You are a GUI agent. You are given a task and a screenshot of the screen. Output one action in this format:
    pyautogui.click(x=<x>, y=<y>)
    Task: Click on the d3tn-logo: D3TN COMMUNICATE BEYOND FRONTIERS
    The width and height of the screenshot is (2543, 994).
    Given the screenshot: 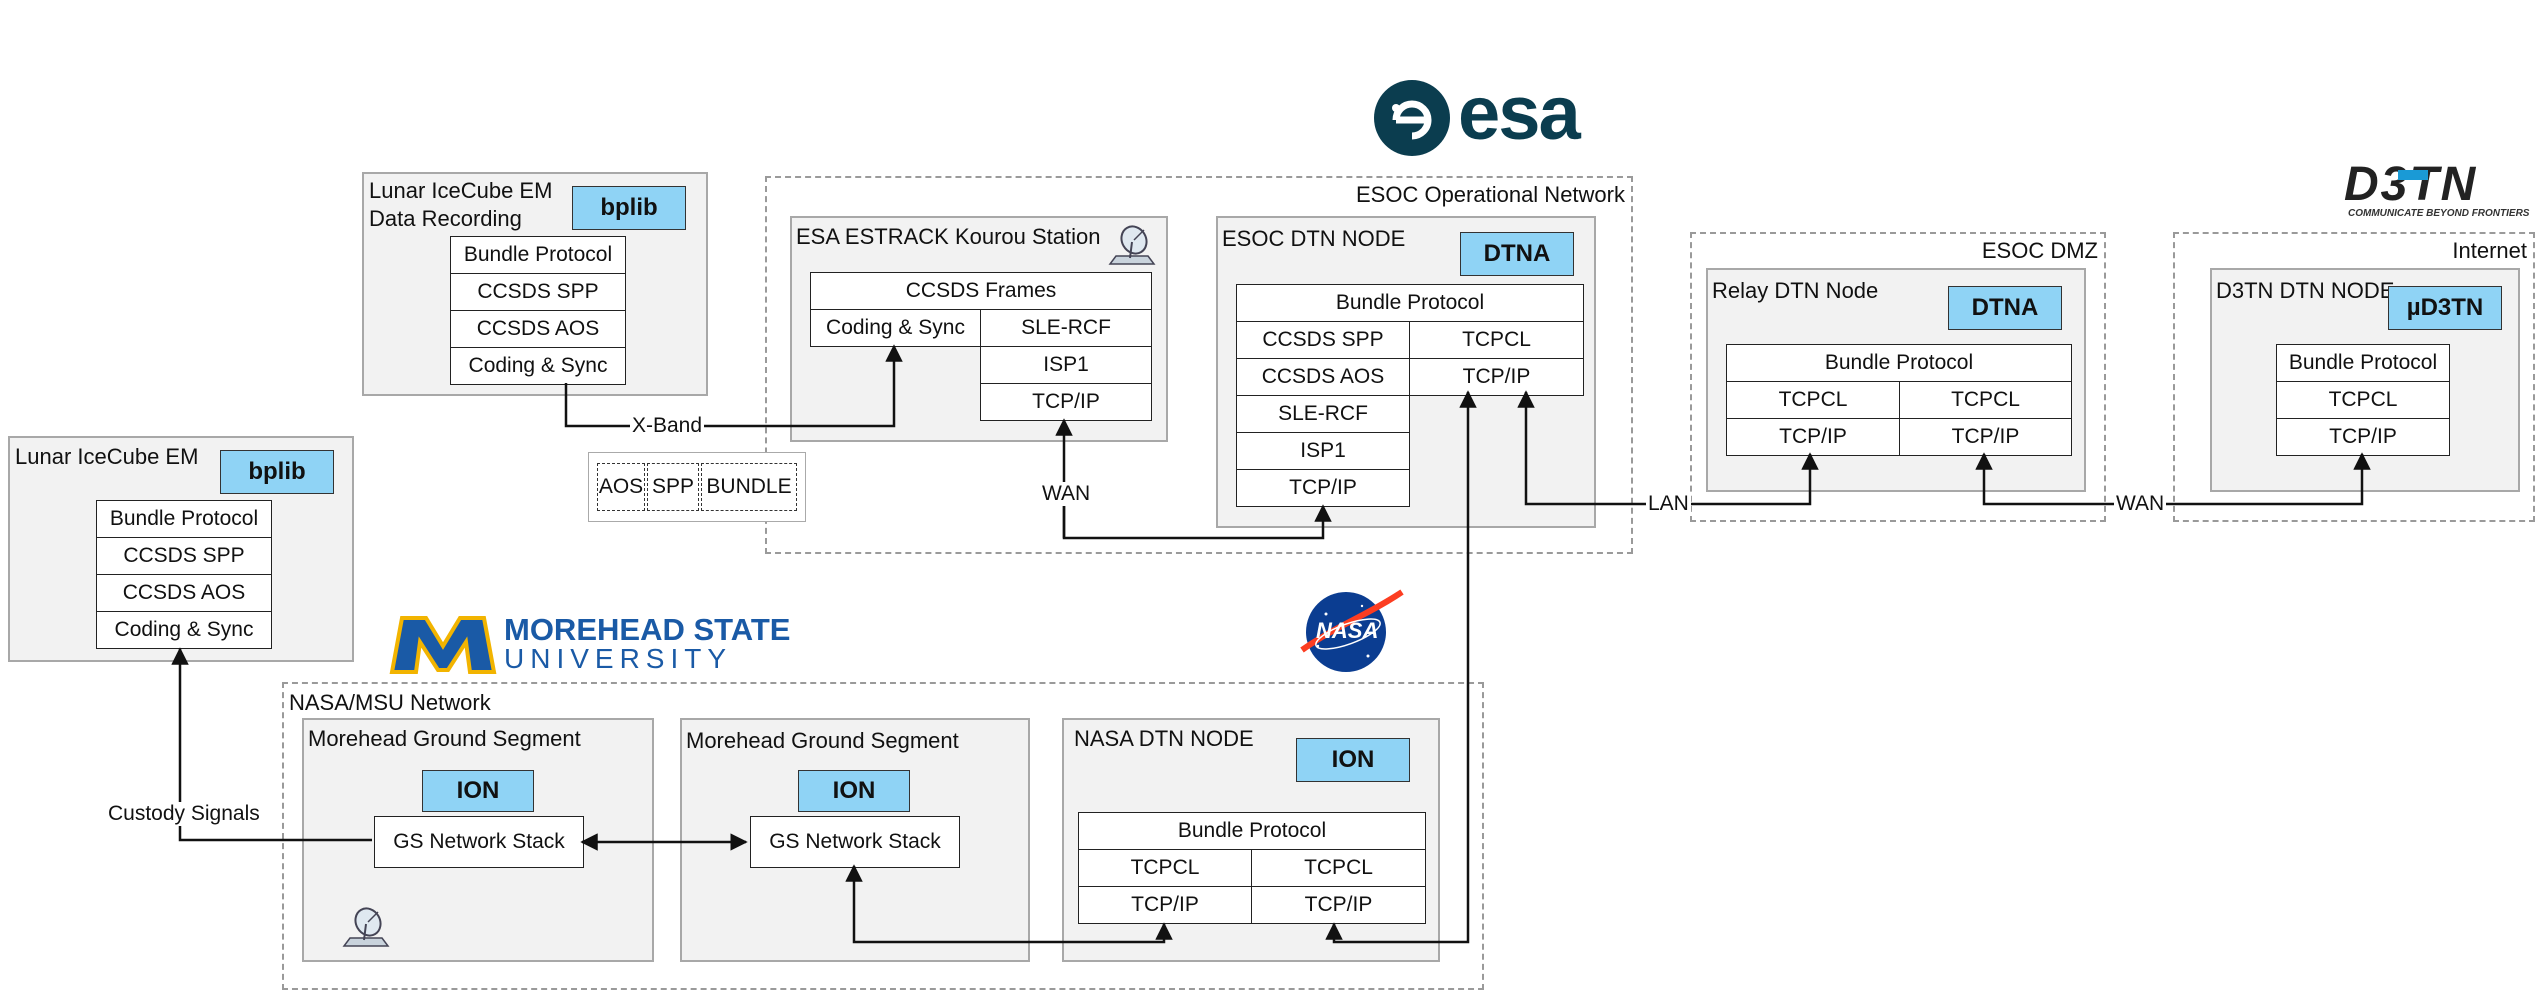 What is the action you would take?
    pyautogui.click(x=2438, y=193)
    